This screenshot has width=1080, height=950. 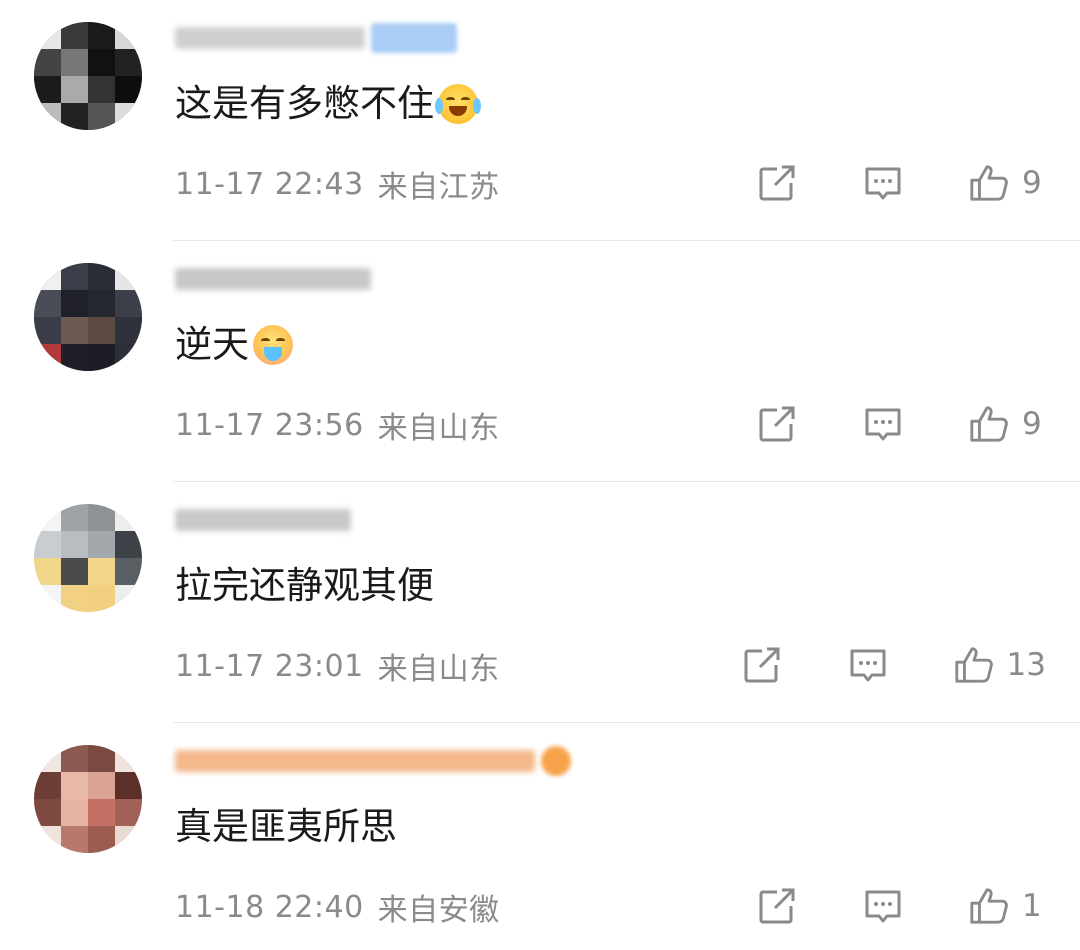 What do you see at coordinates (273, 345) in the screenshot?
I see `vomiting-emoji-icon` at bounding box center [273, 345].